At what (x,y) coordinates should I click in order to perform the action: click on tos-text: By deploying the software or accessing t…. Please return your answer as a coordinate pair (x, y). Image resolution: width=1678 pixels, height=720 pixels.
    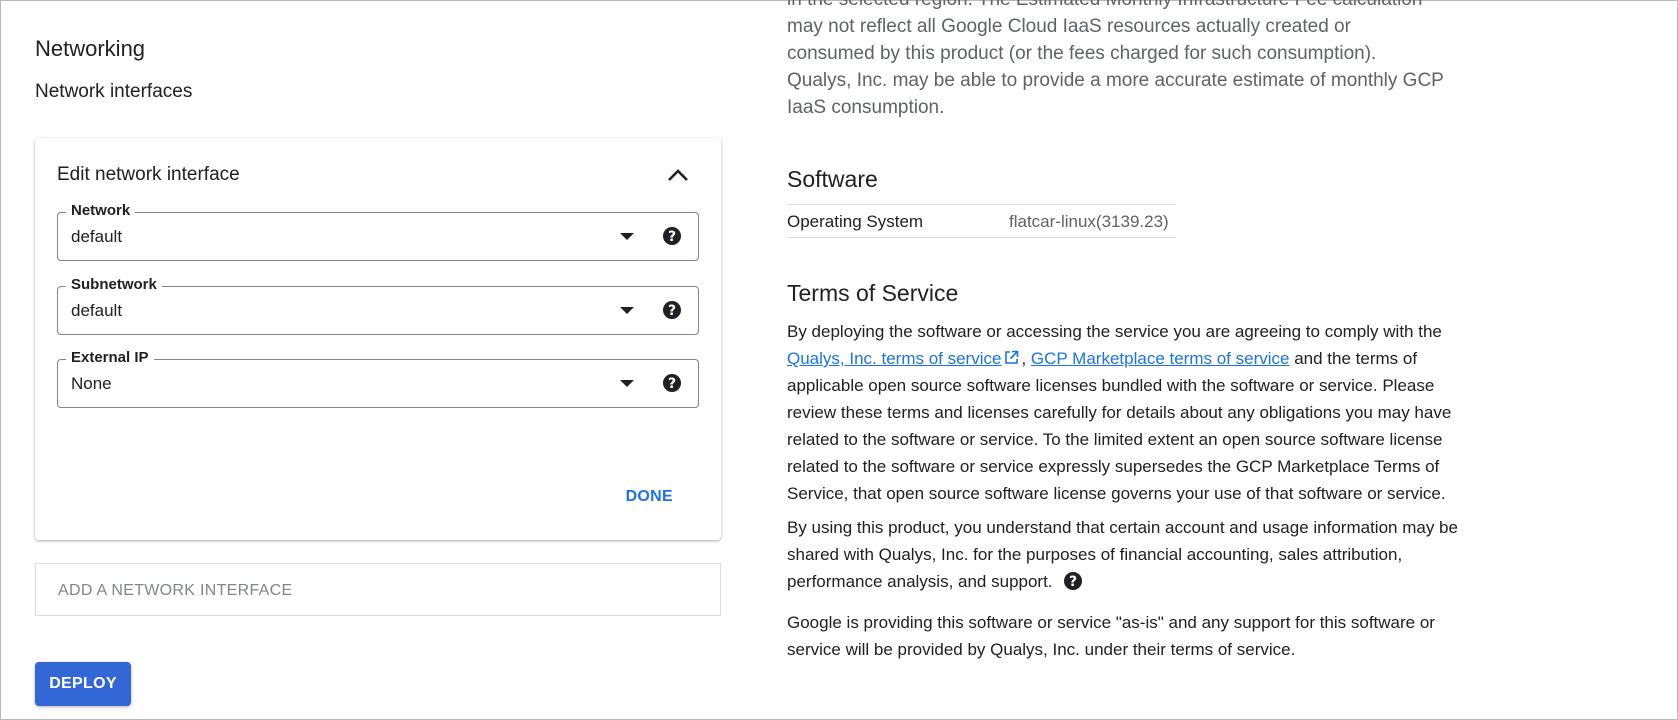
    Looking at the image, I should click on (1114, 331).